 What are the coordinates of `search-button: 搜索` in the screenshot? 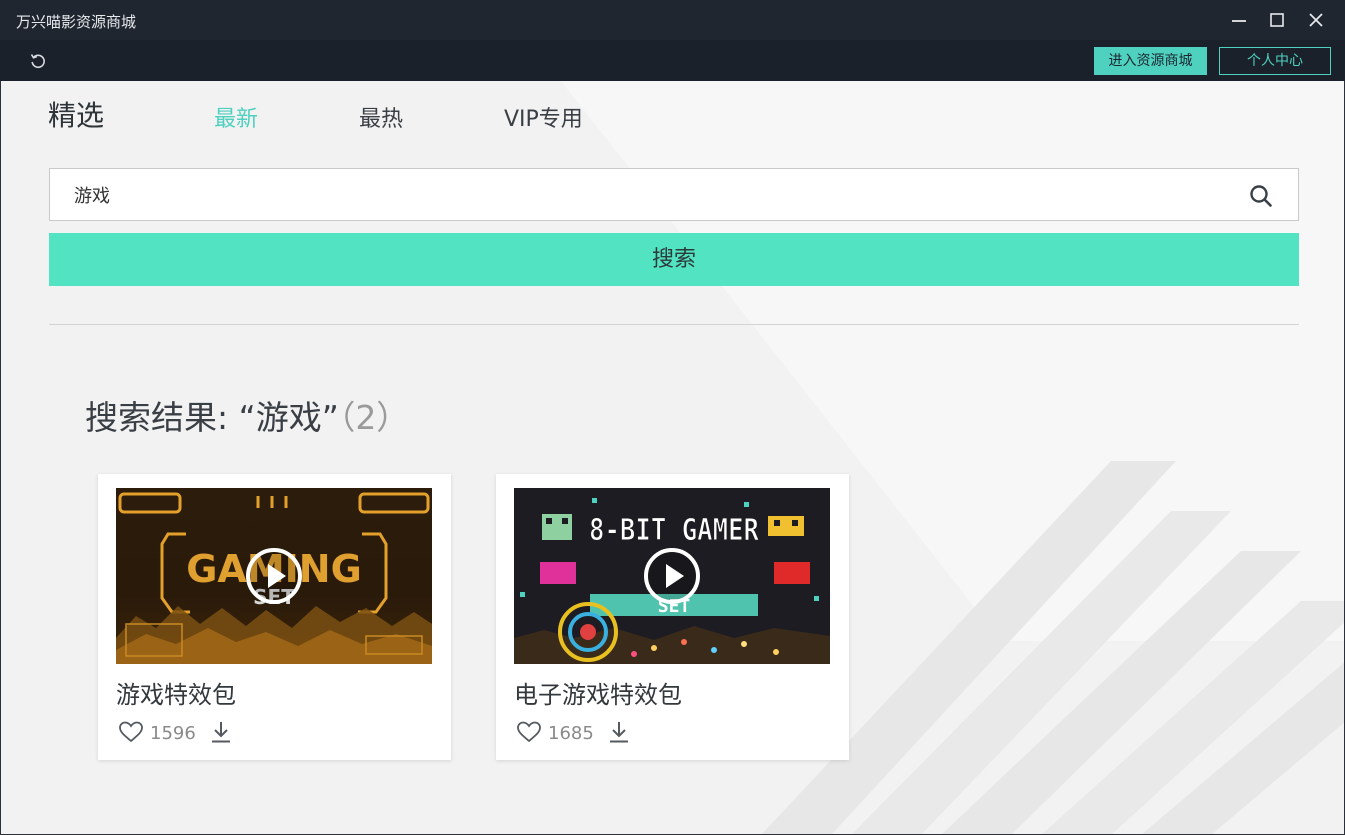 It's located at (674, 259).